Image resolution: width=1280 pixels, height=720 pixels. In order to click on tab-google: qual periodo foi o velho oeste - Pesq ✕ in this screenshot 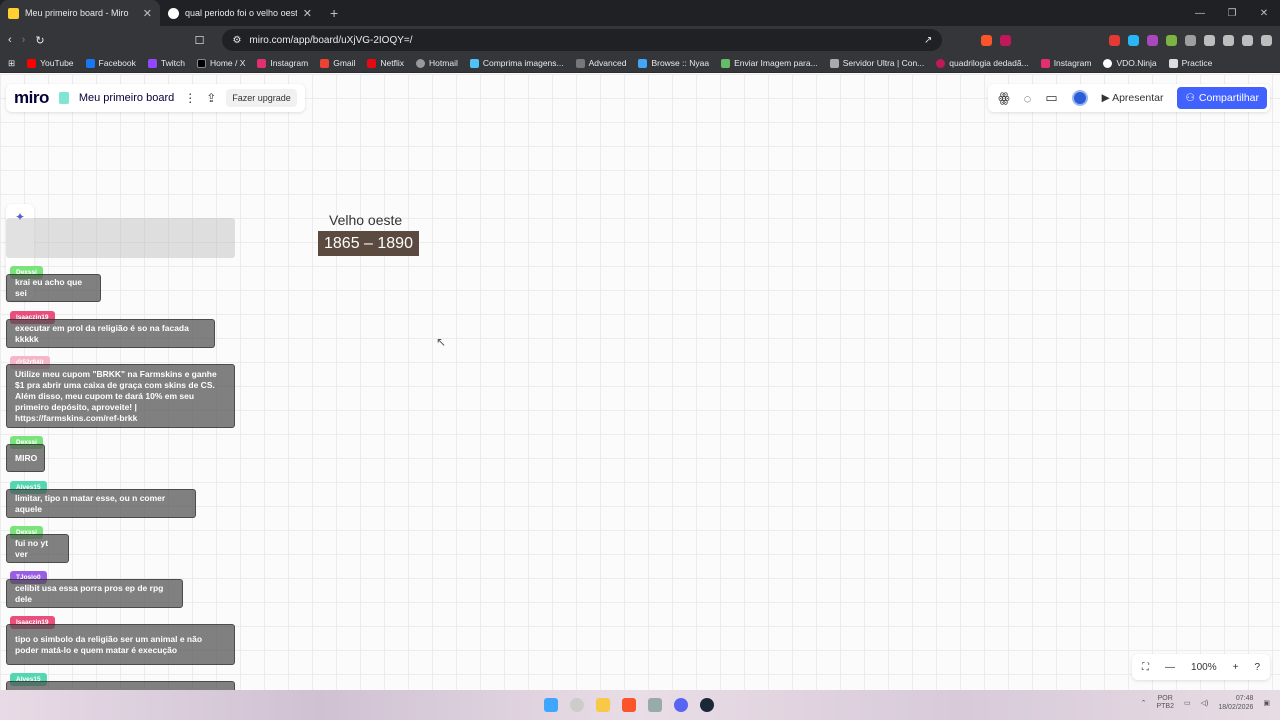, I will do `click(240, 13)`.